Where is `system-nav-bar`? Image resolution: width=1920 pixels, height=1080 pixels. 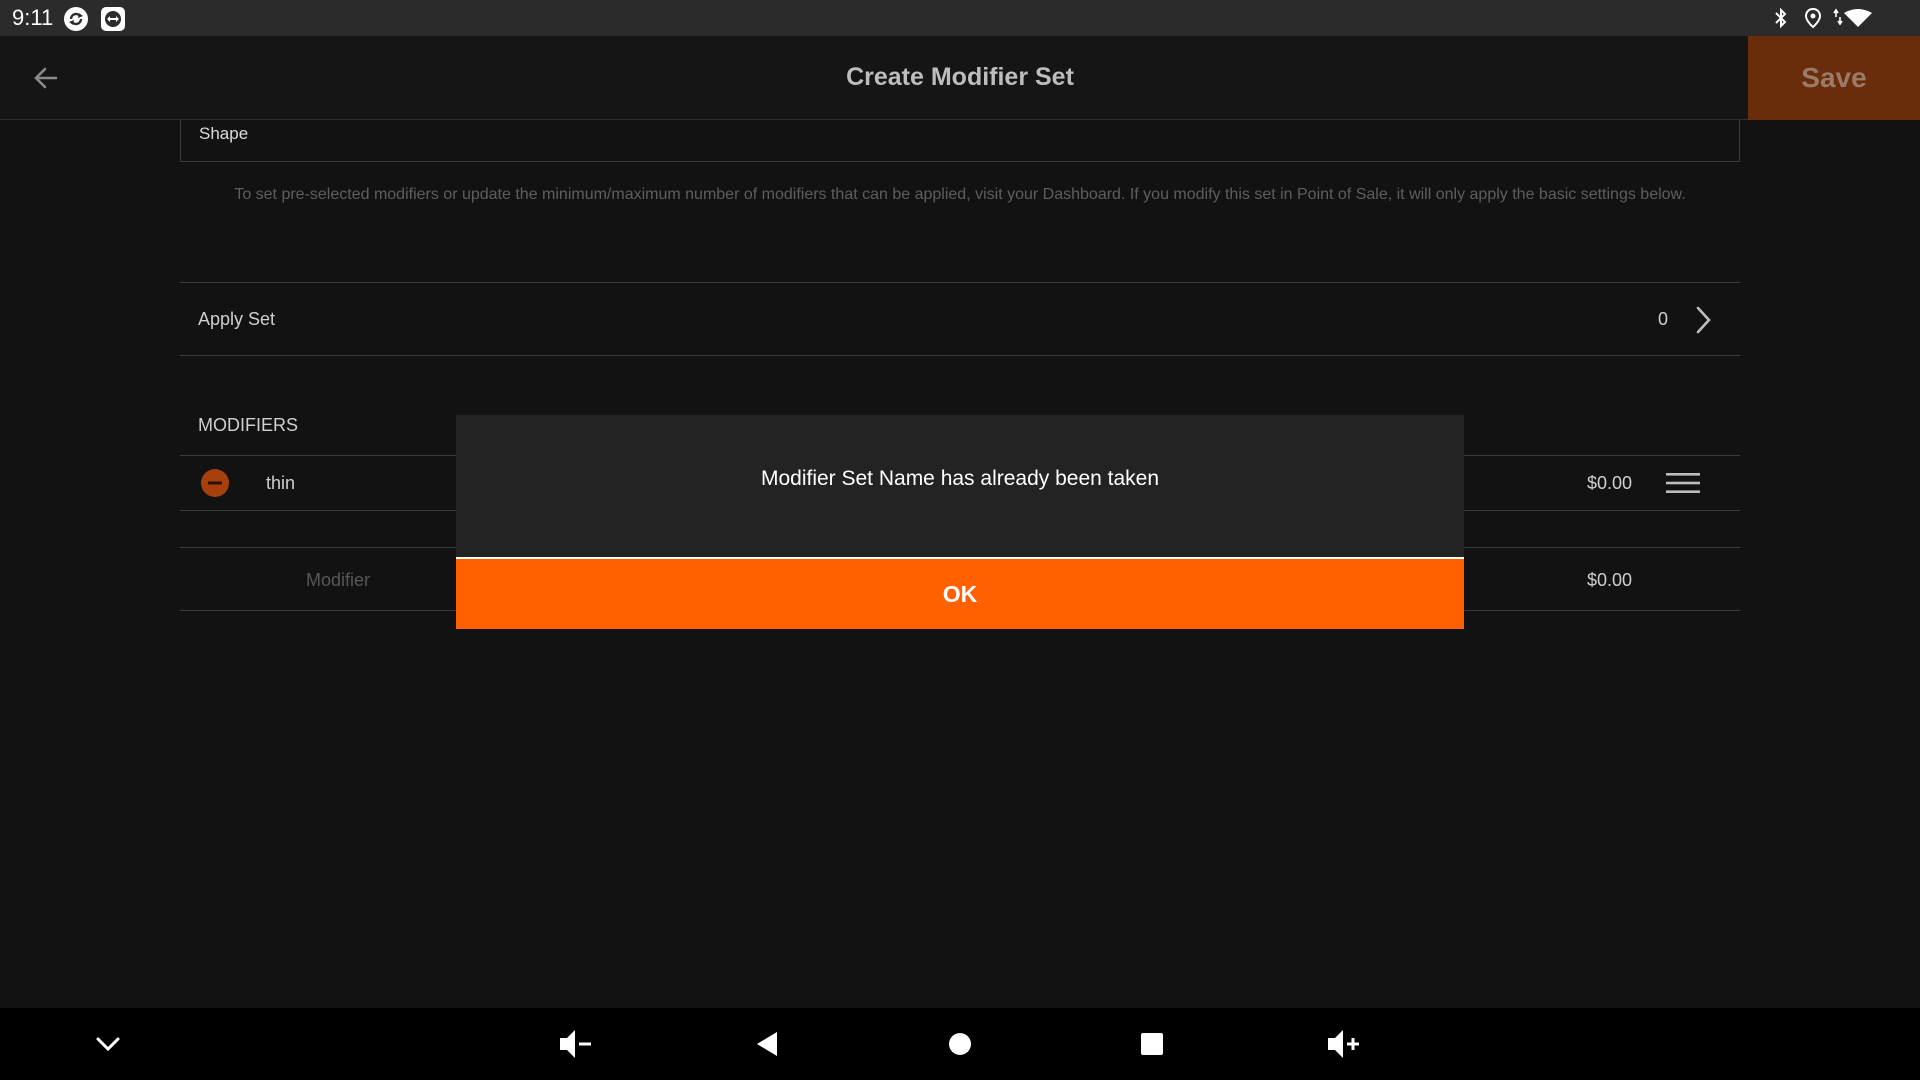
system-nav-bar is located at coordinates (960, 1044).